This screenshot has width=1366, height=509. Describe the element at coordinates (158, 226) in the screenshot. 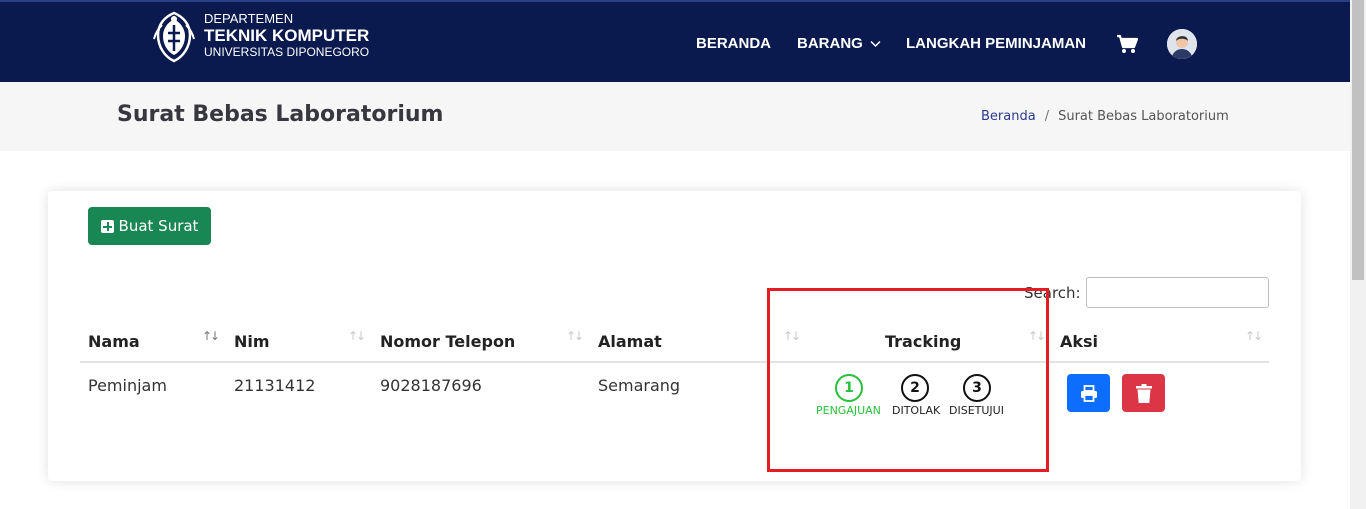

I see `create-letter-label: Buat Surat` at that location.